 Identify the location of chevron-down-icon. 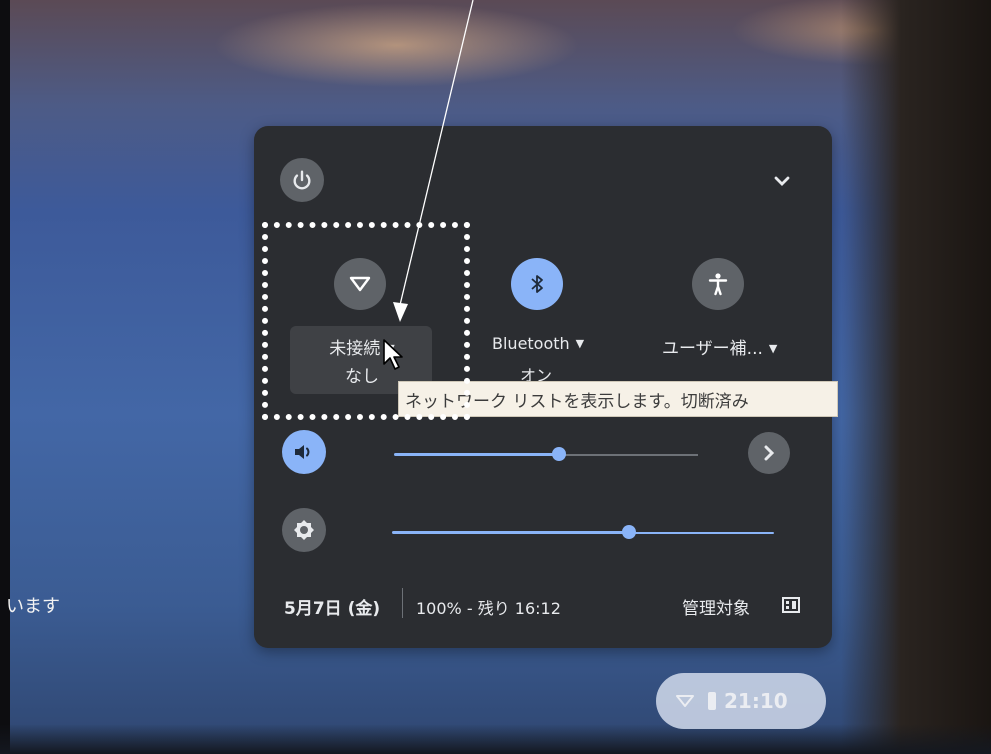
(782, 181).